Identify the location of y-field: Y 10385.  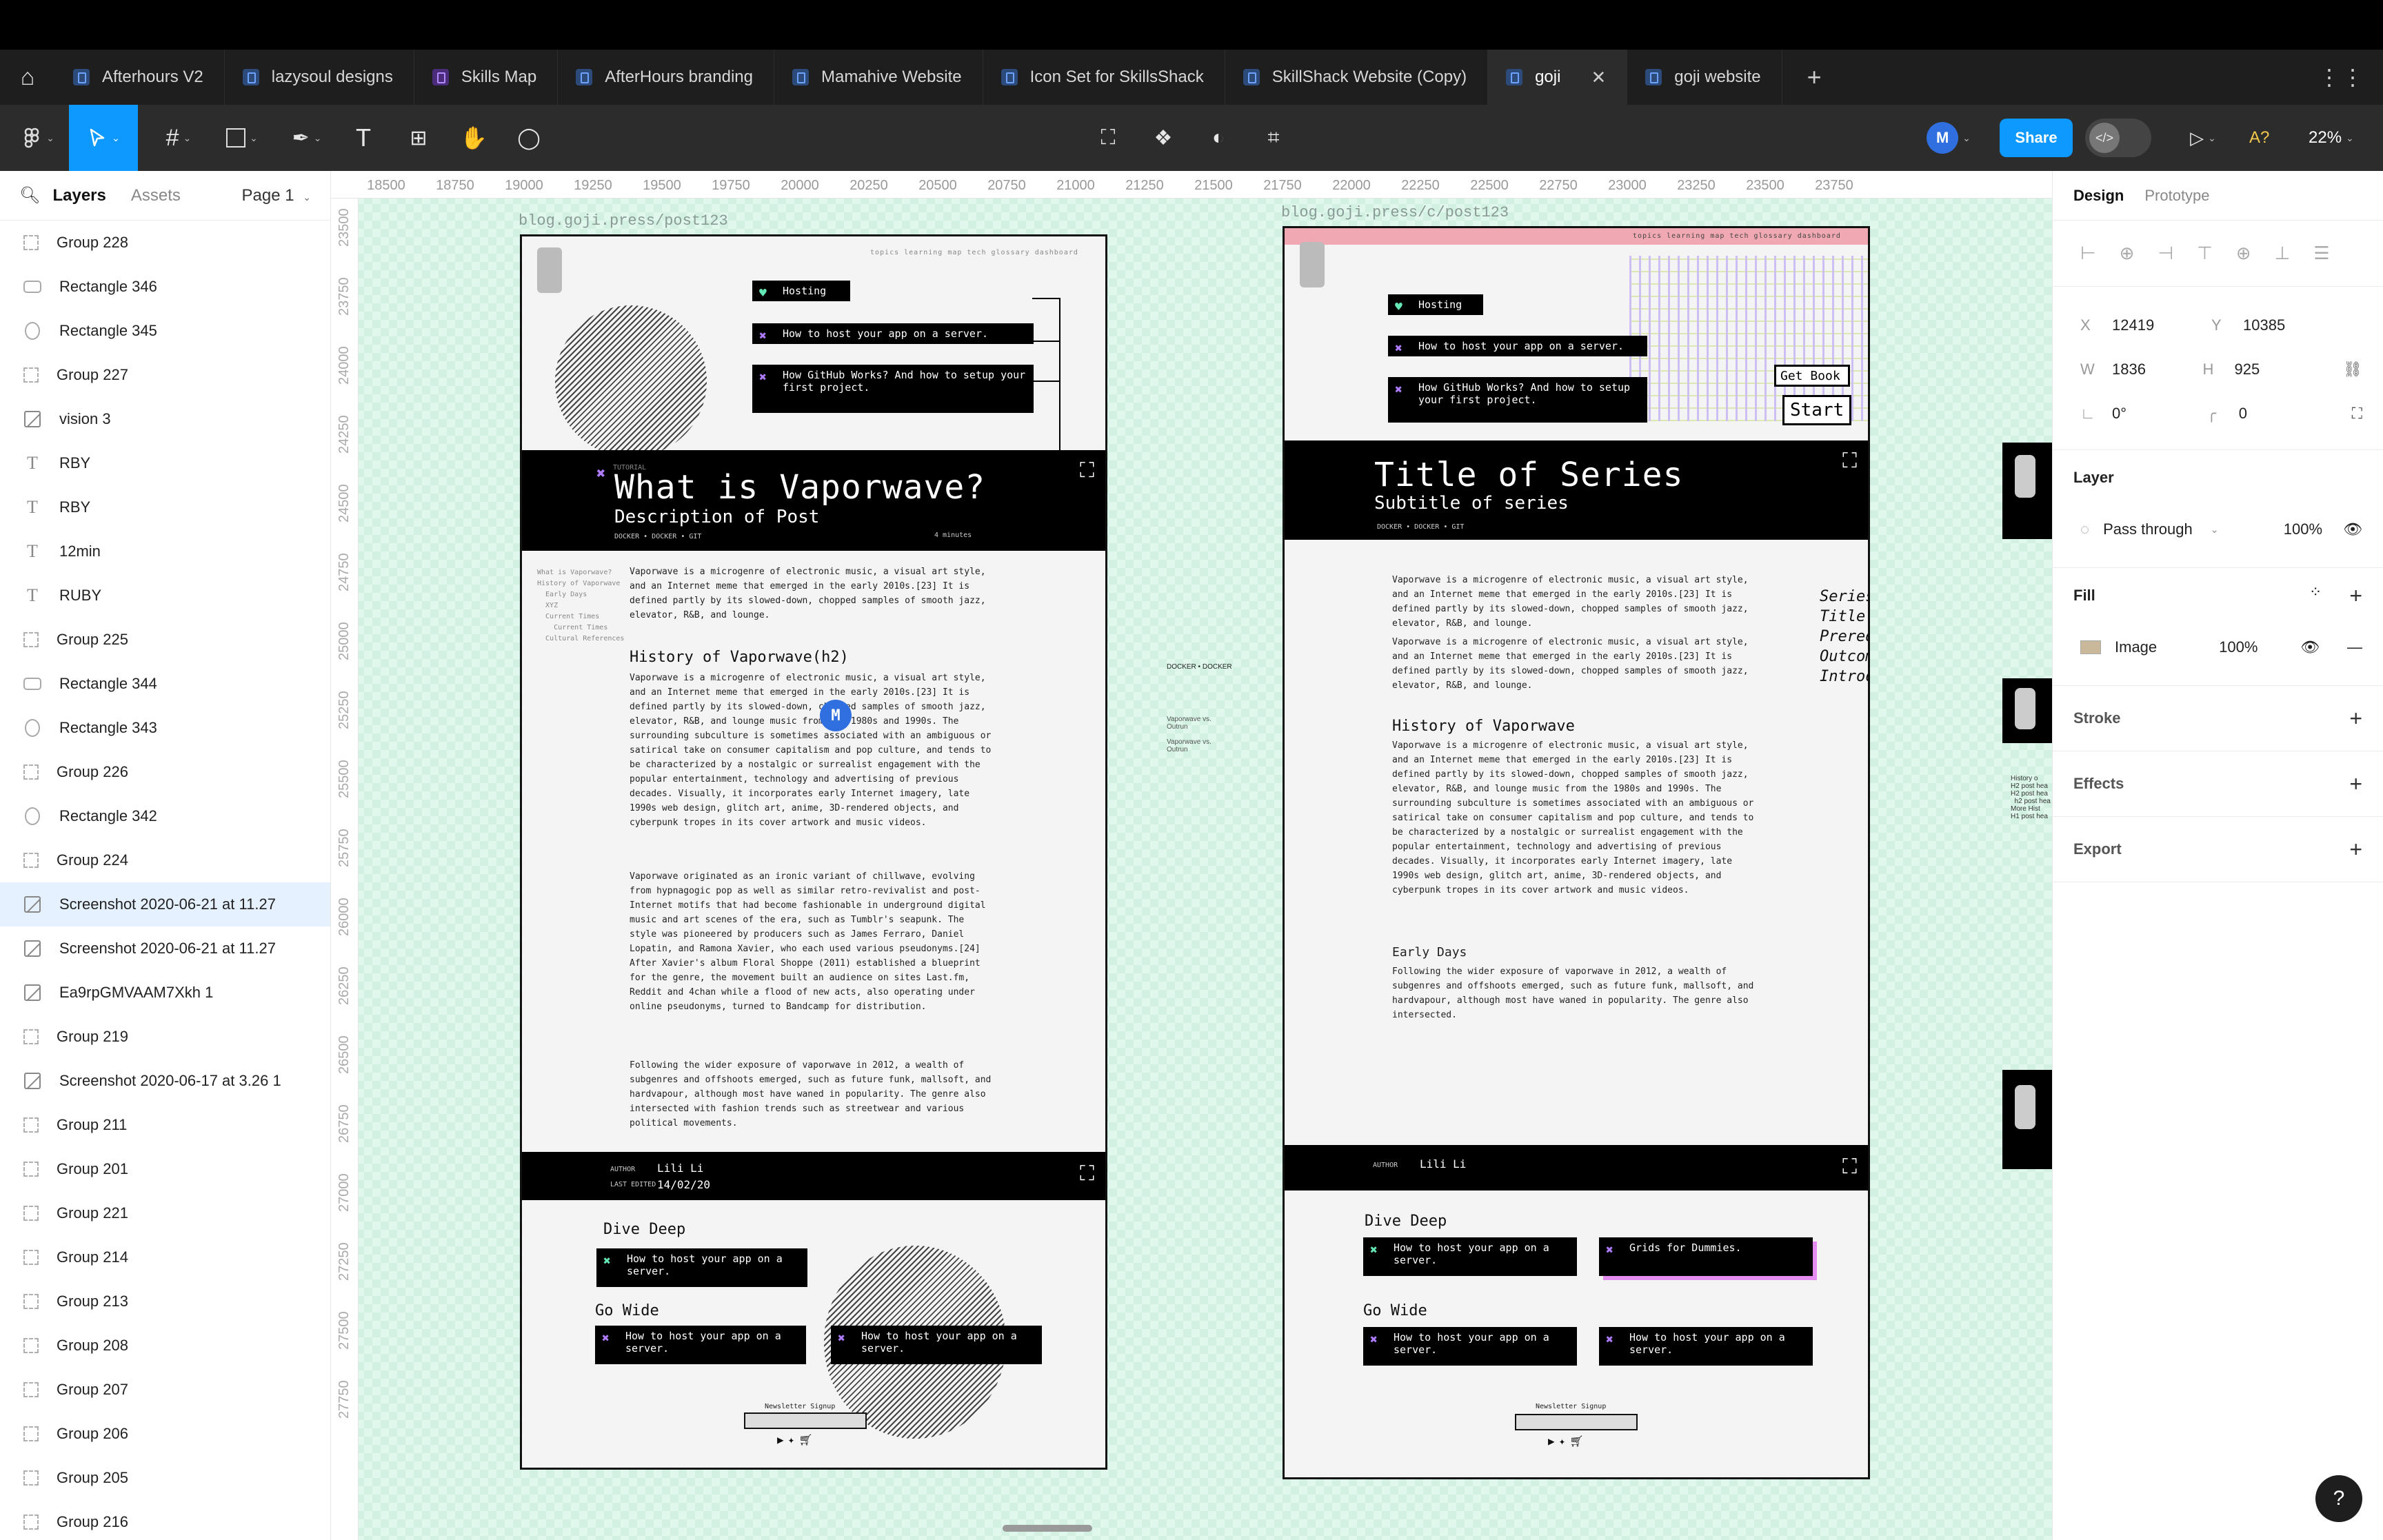
(2276, 325).